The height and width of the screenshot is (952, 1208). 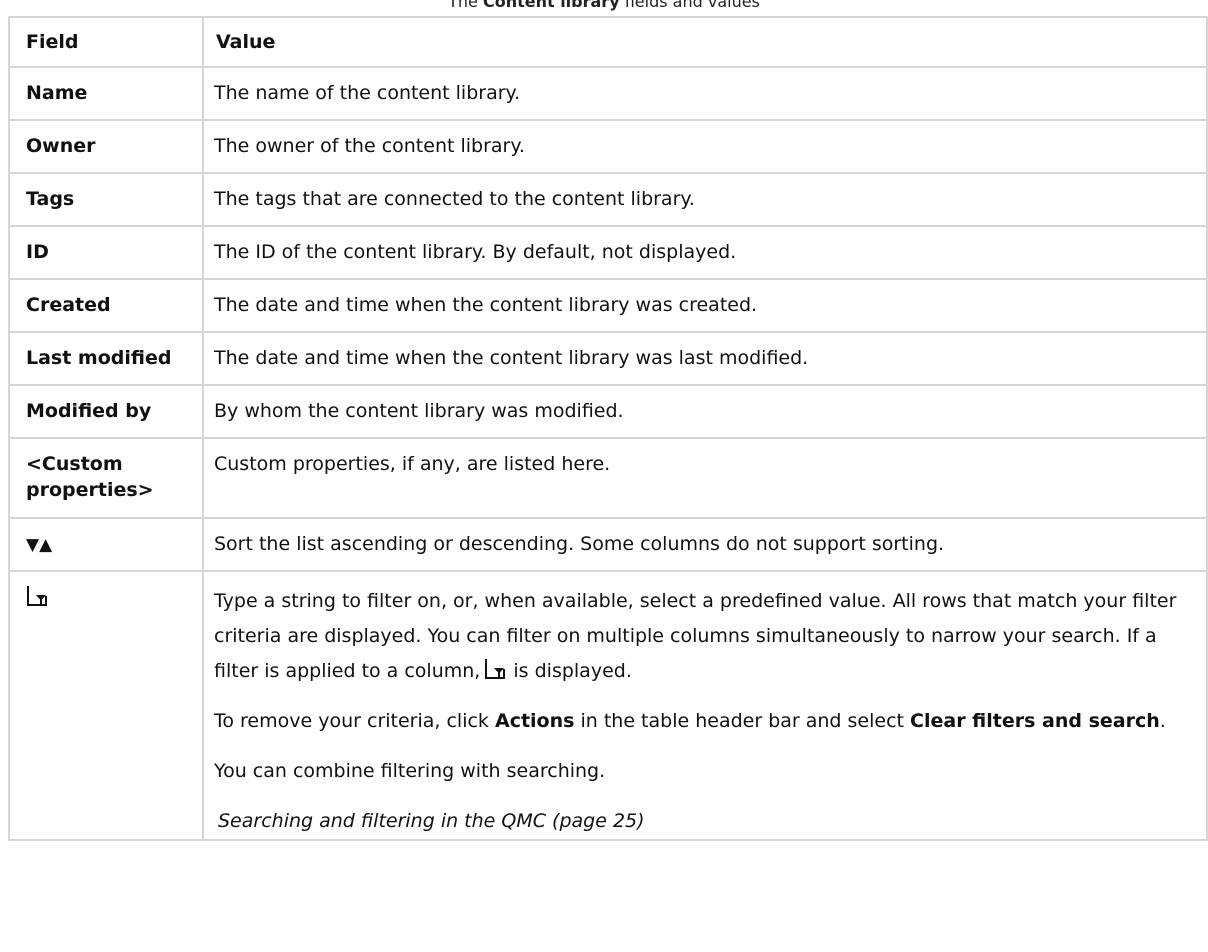 What do you see at coordinates (106, 199) in the screenshot?
I see `row-field: Tags` at bounding box center [106, 199].